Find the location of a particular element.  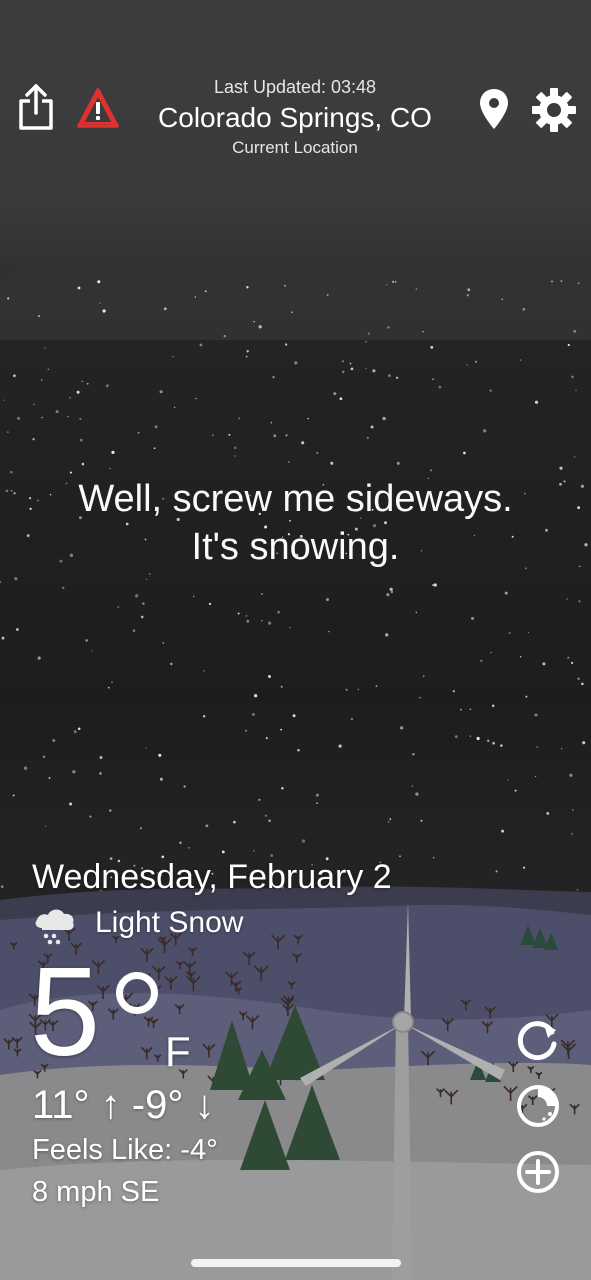

location-pin-icon is located at coordinates (494, 109).